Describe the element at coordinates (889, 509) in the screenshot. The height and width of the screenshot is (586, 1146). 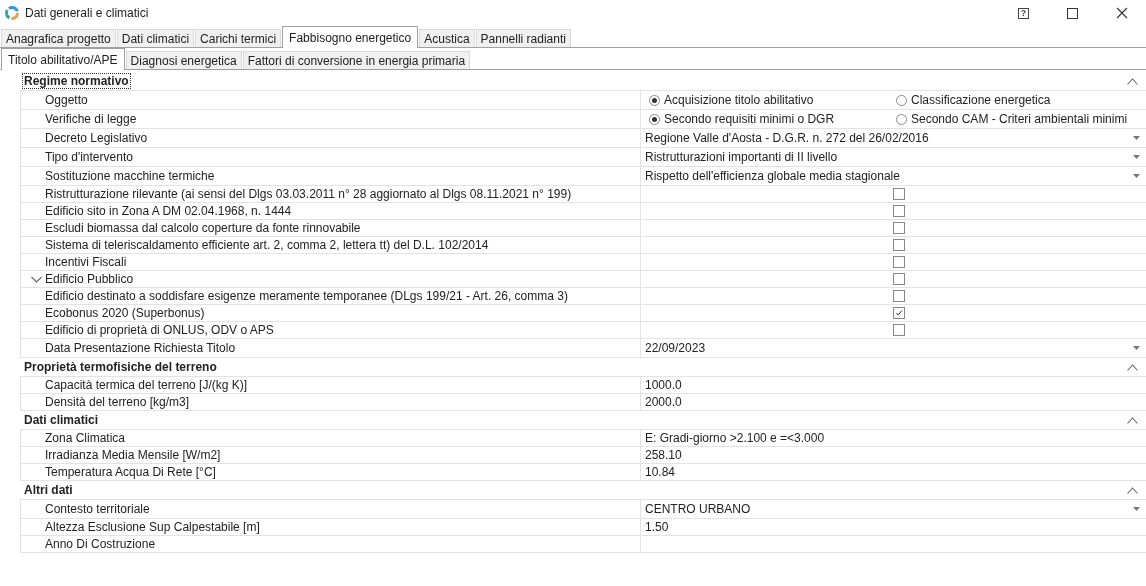
I see `dropdown-value: CENTRO URBANO` at that location.